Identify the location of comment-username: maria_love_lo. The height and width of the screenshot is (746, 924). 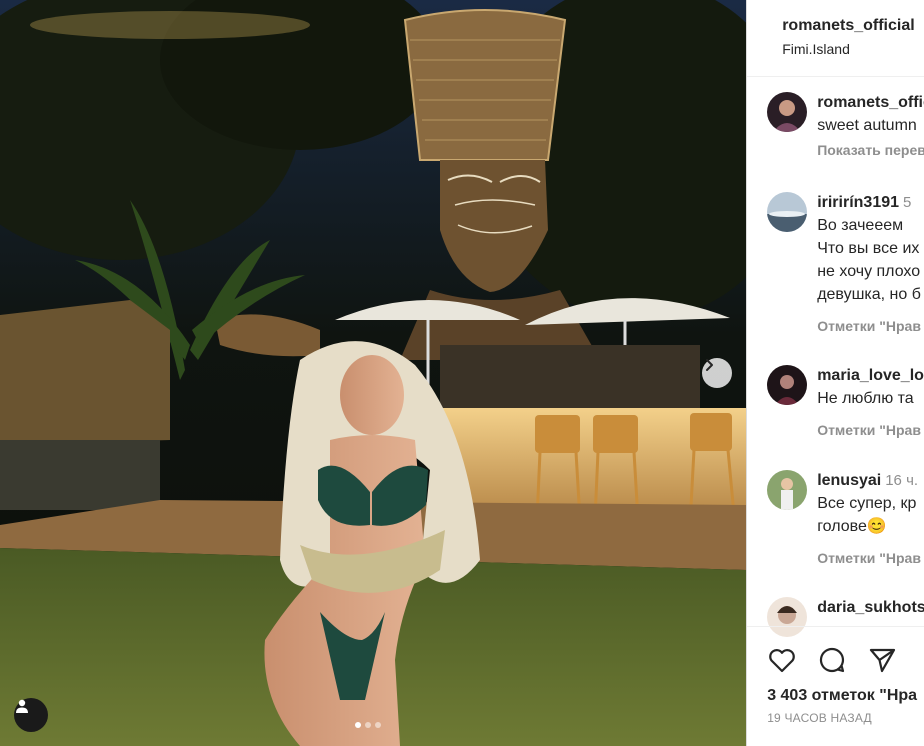
(870, 376).